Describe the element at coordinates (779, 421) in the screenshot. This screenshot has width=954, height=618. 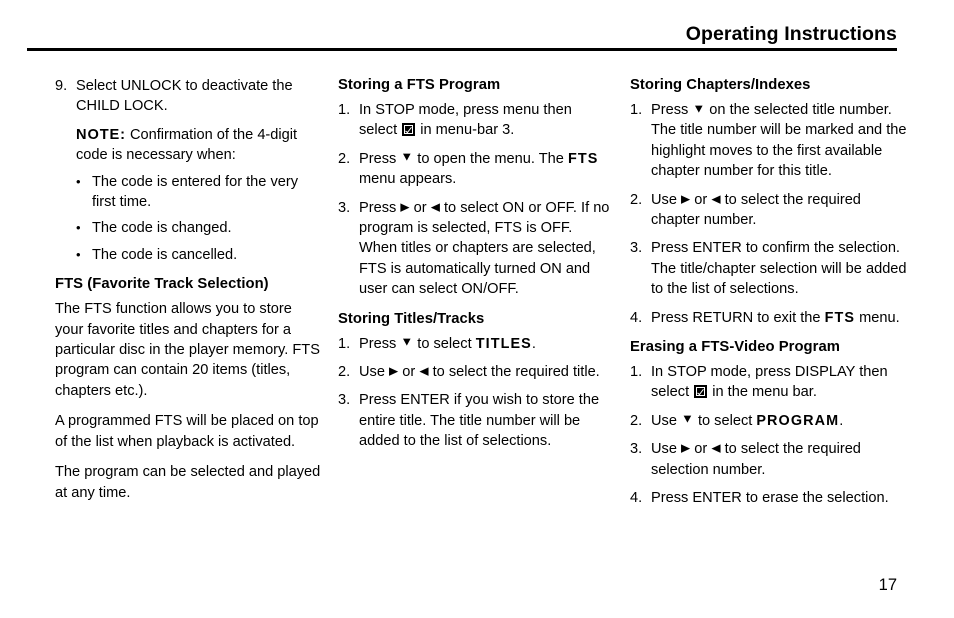
I see `list-item-text: Use ▼ to select PROGRAM.` at that location.